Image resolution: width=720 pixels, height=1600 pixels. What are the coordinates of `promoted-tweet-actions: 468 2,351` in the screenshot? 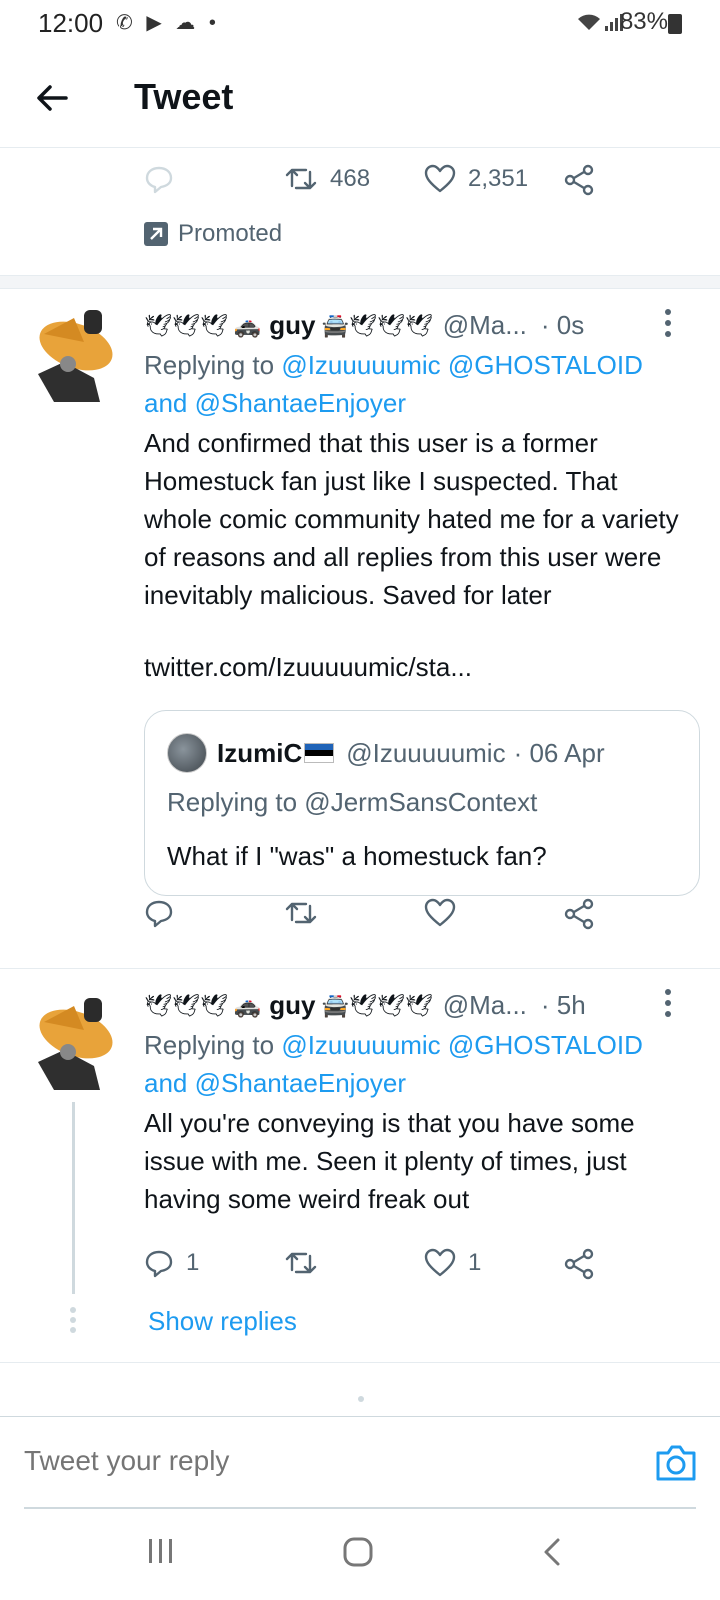 It's located at (374, 181).